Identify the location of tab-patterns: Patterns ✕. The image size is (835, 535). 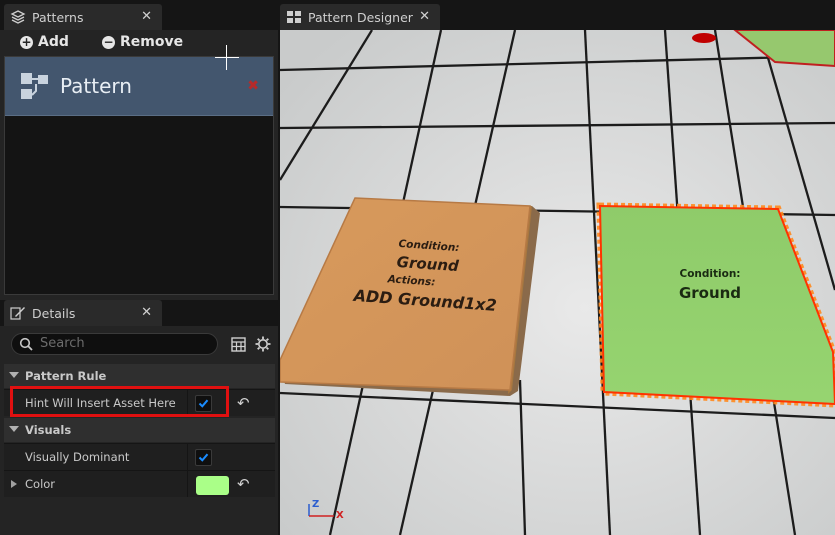
(83, 17).